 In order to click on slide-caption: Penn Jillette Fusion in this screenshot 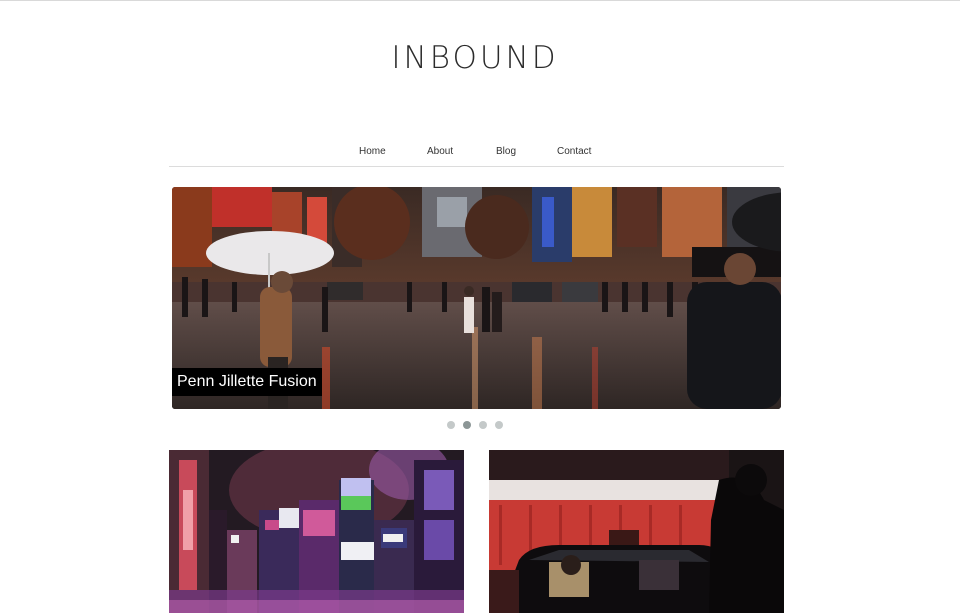, I will do `click(247, 382)`.